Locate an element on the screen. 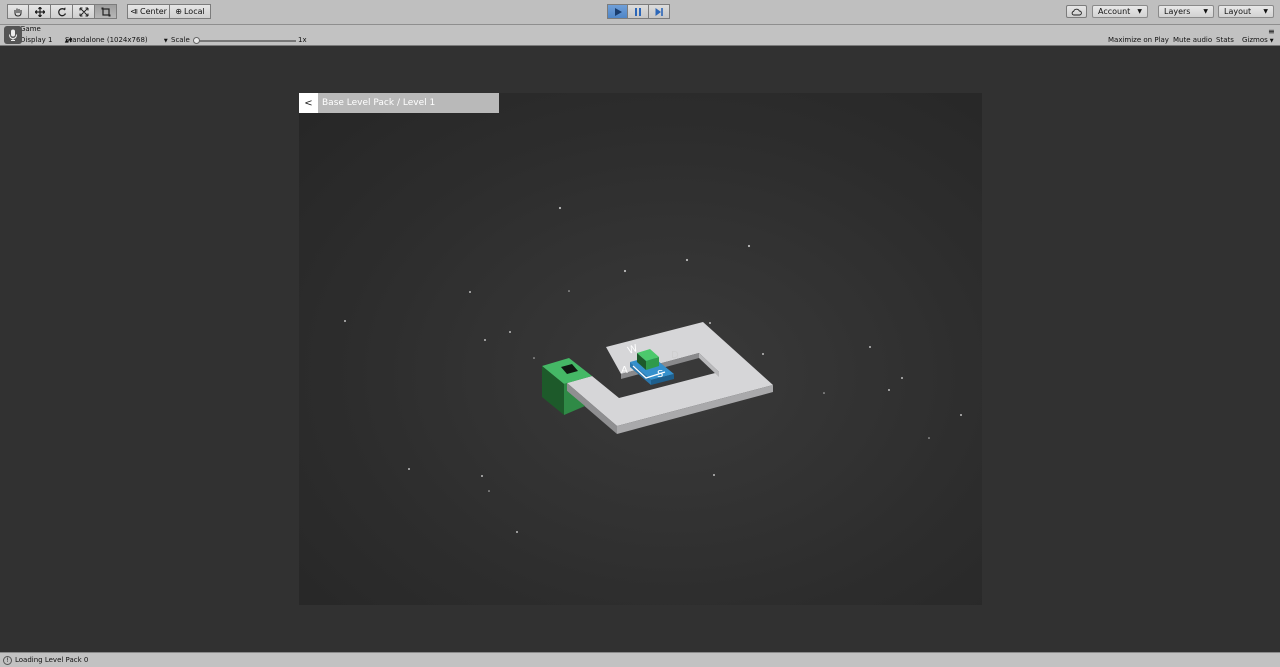 The image size is (1280, 667). scale-tool-icon is located at coordinates (84, 11).